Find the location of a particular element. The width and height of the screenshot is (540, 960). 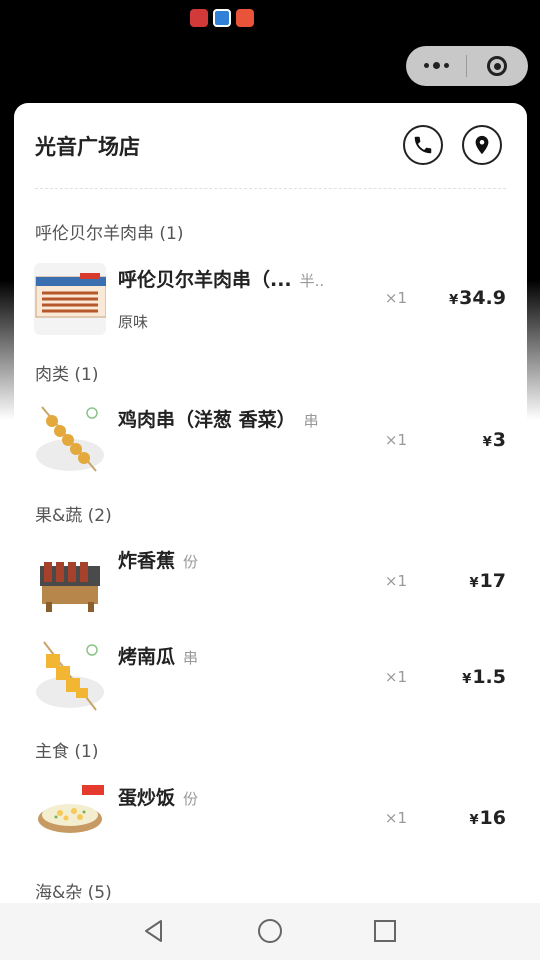

section-title: 海&杂 (5) is located at coordinates (73, 893).